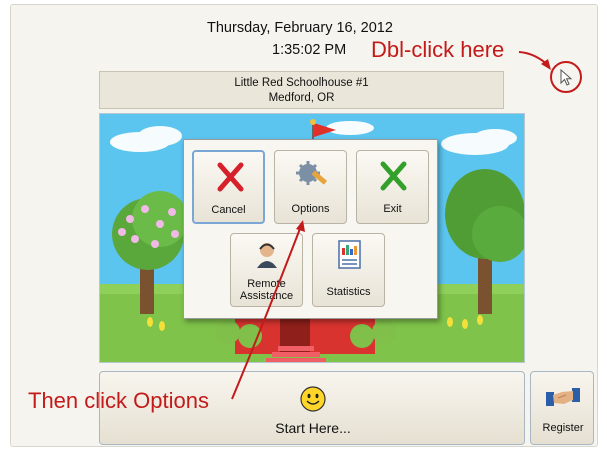  I want to click on statistics-button: Statistics, so click(348, 270).